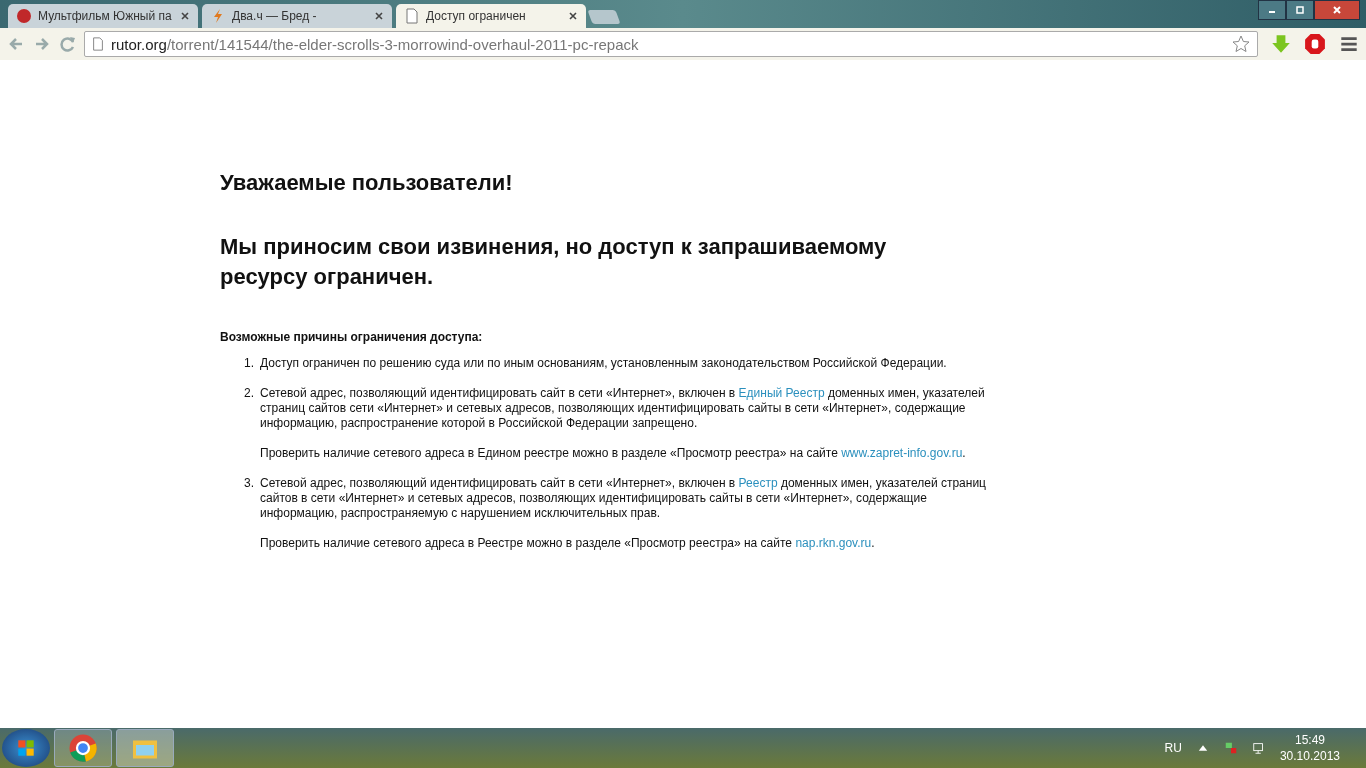 The image size is (1366, 768). I want to click on reason-paragraph: Доступ ограничен по решению суда или по иным основаниям, установленным законодательством Российской Федерации., so click(603, 363).